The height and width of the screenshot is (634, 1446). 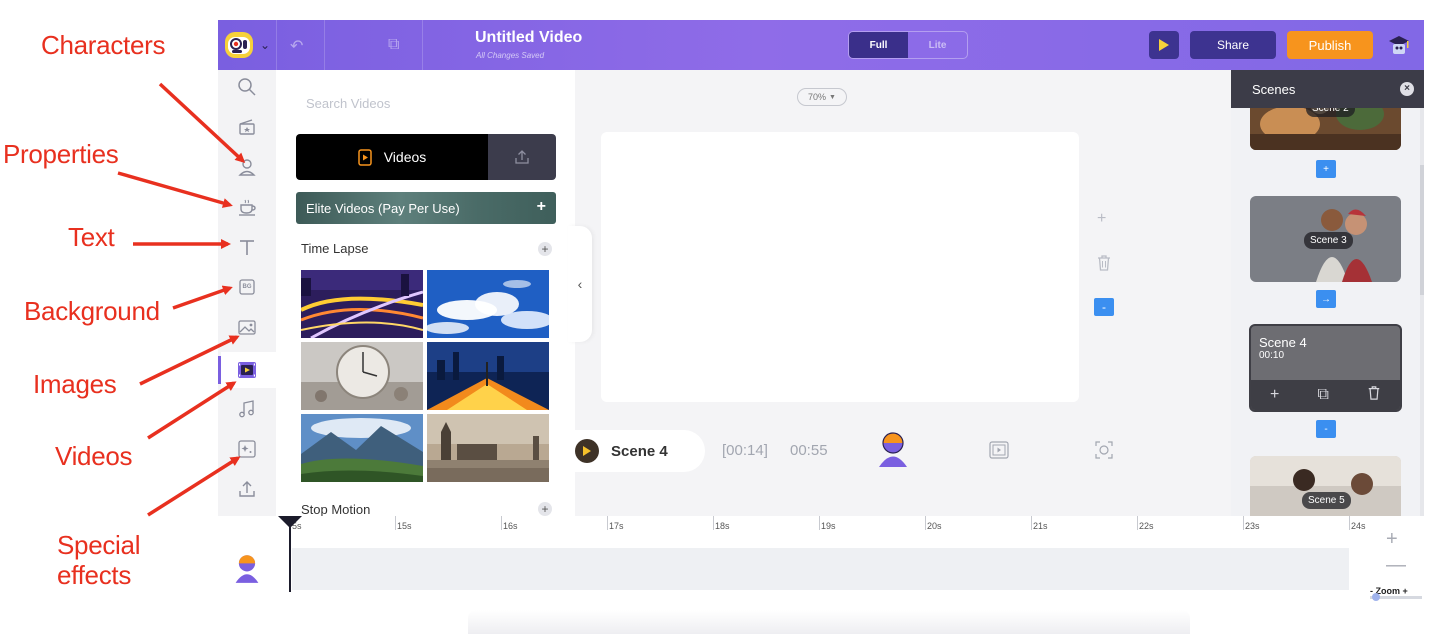 I want to click on scene-card-3: Scene 3, so click(x=1325, y=239).